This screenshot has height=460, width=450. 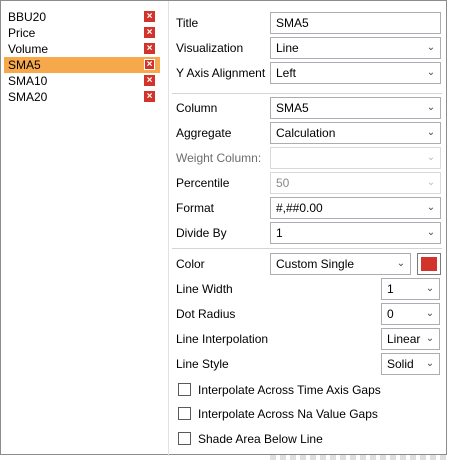 What do you see at coordinates (355, 48) in the screenshot?
I see `visualization-select: Line ⌄` at bounding box center [355, 48].